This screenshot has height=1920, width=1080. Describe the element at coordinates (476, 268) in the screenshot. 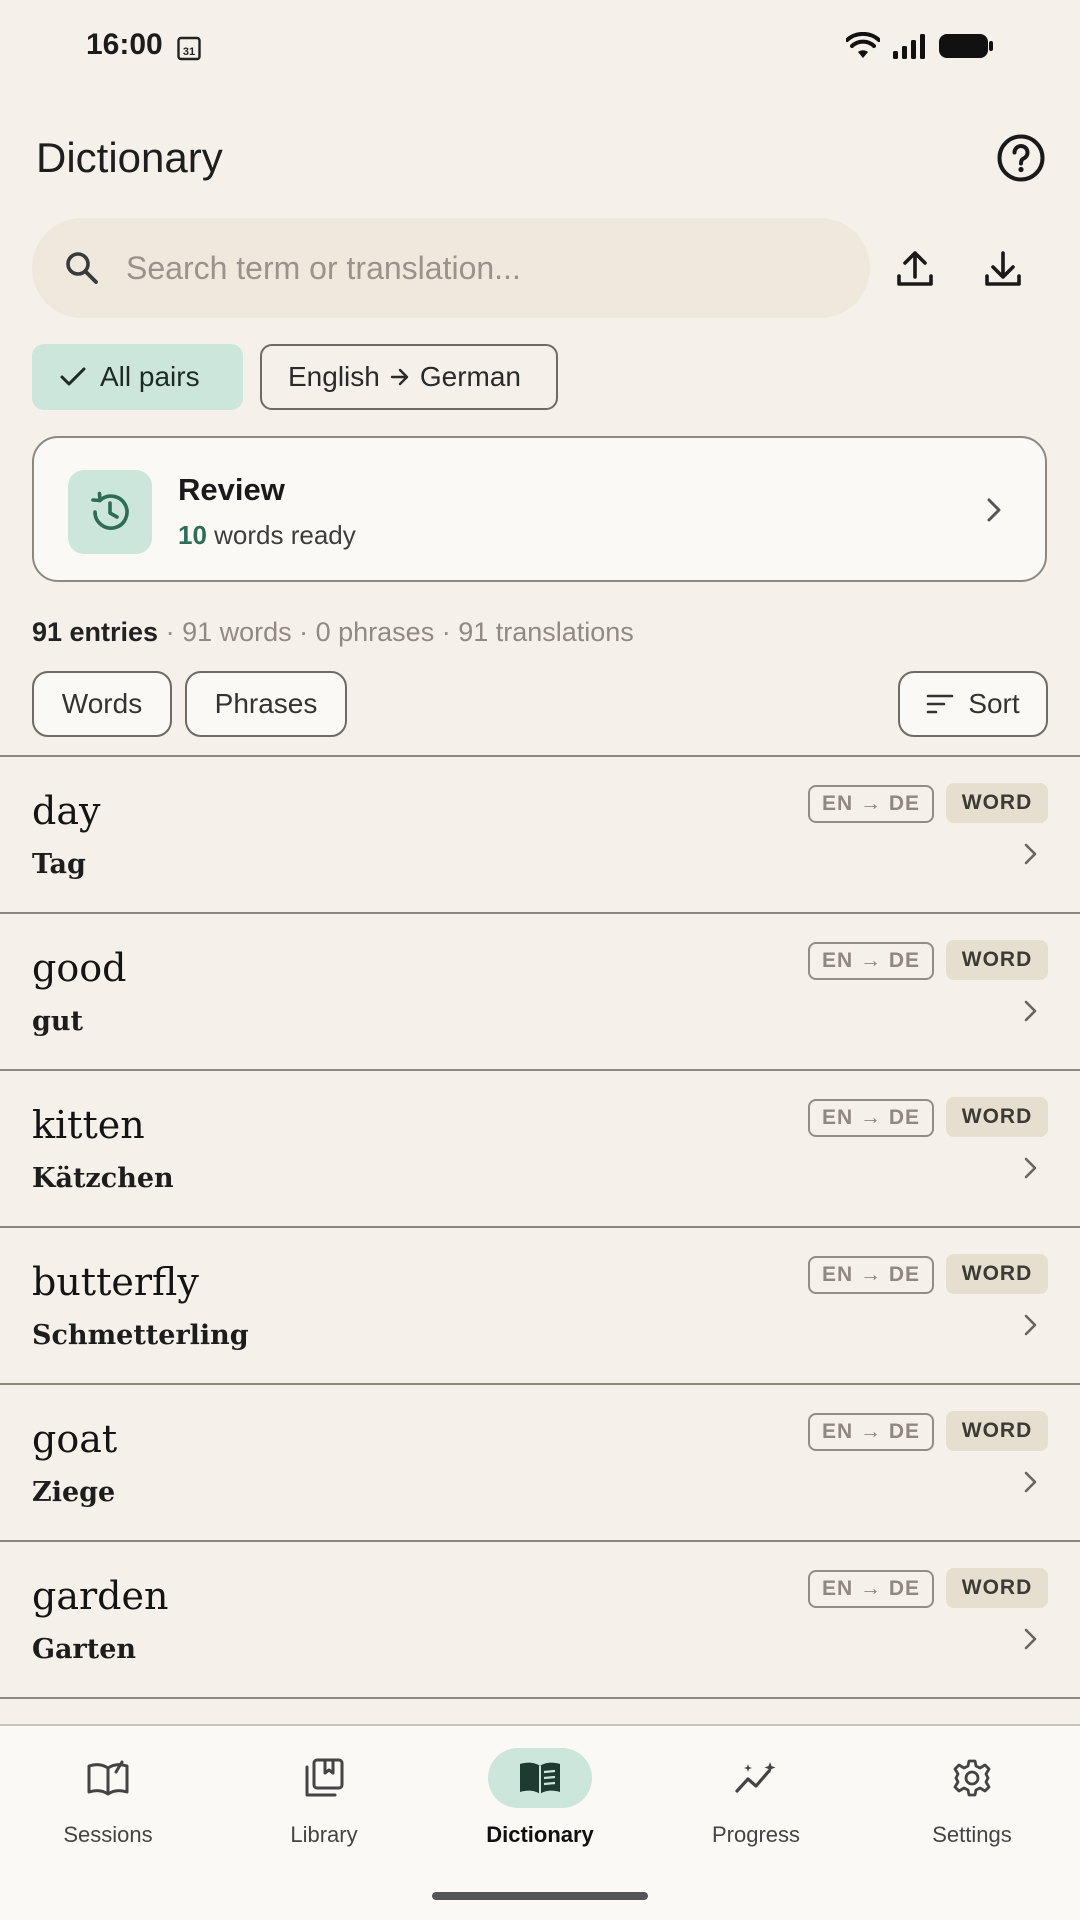

I see `search-input` at that location.